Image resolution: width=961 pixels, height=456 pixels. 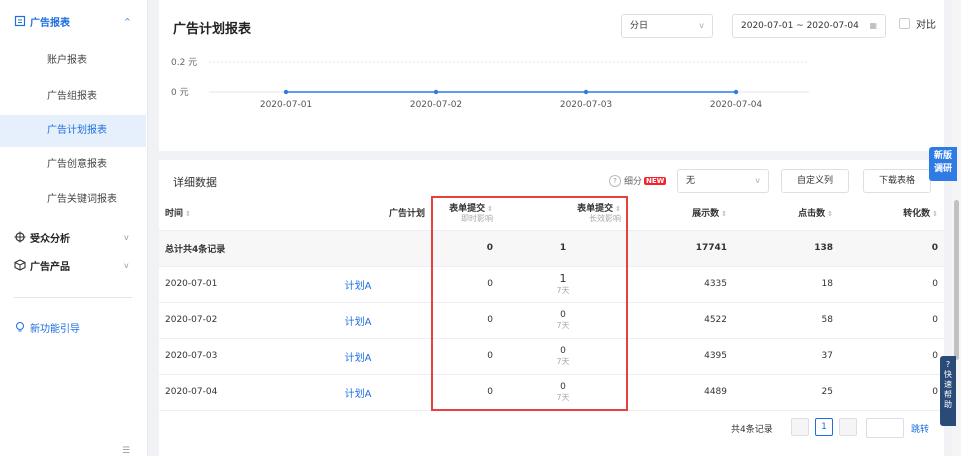 I want to click on next-page-button, so click(x=848, y=427).